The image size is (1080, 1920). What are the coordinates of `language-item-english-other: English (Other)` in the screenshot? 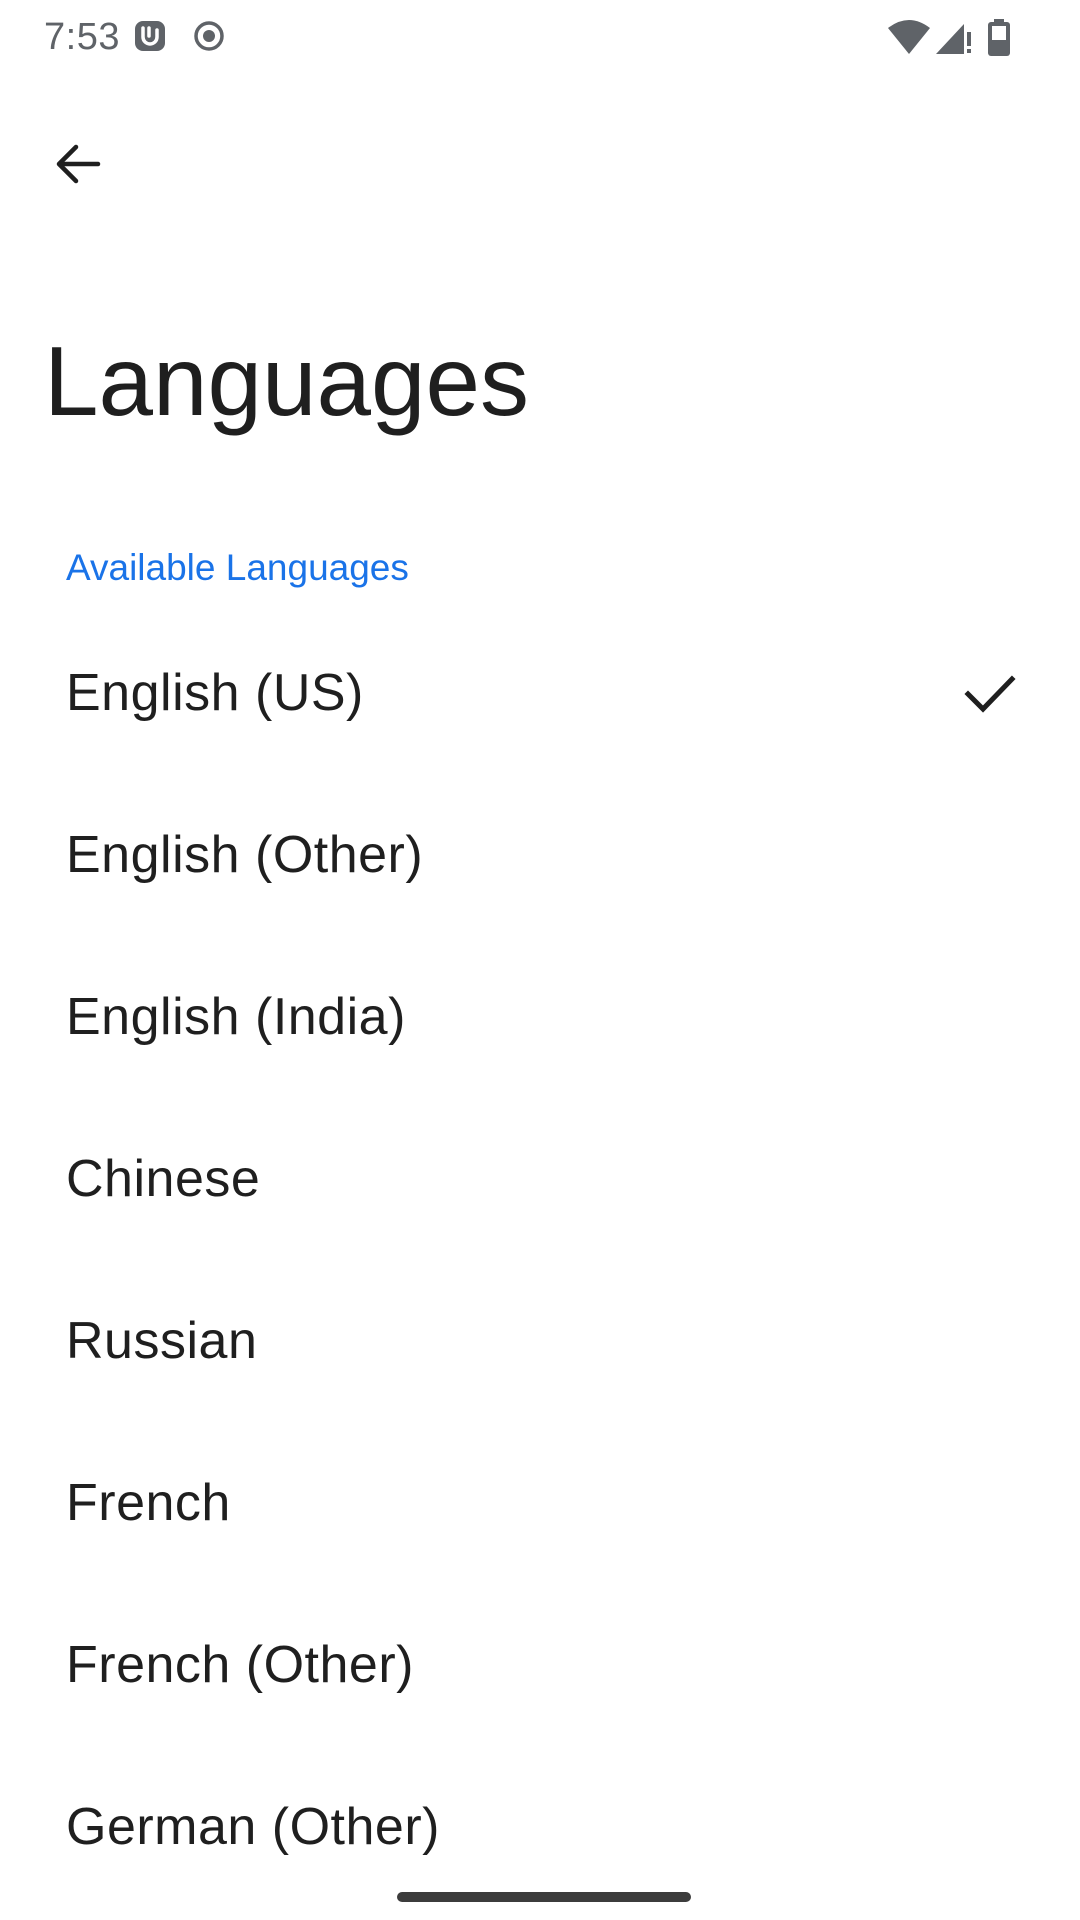 It's located at (540, 855).